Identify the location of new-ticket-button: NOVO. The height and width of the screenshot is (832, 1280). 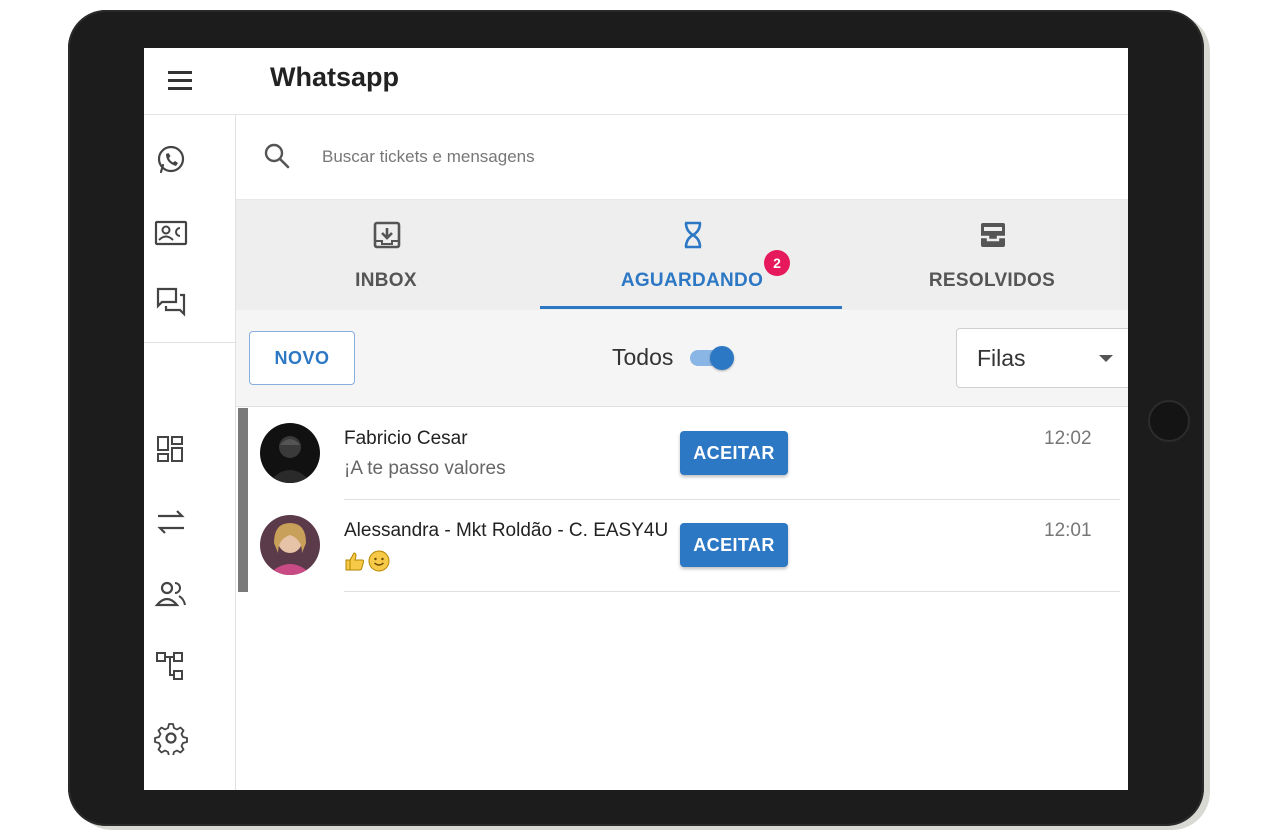
(302, 358).